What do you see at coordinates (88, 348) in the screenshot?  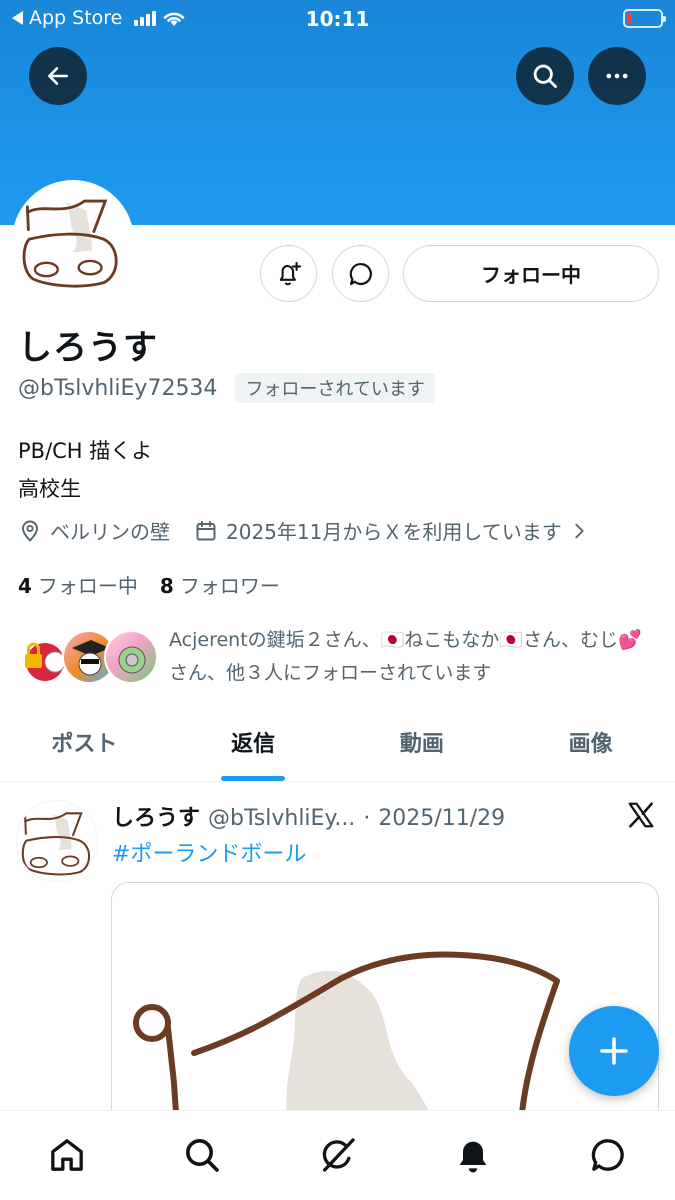 I see `profile-name: しろうす` at bounding box center [88, 348].